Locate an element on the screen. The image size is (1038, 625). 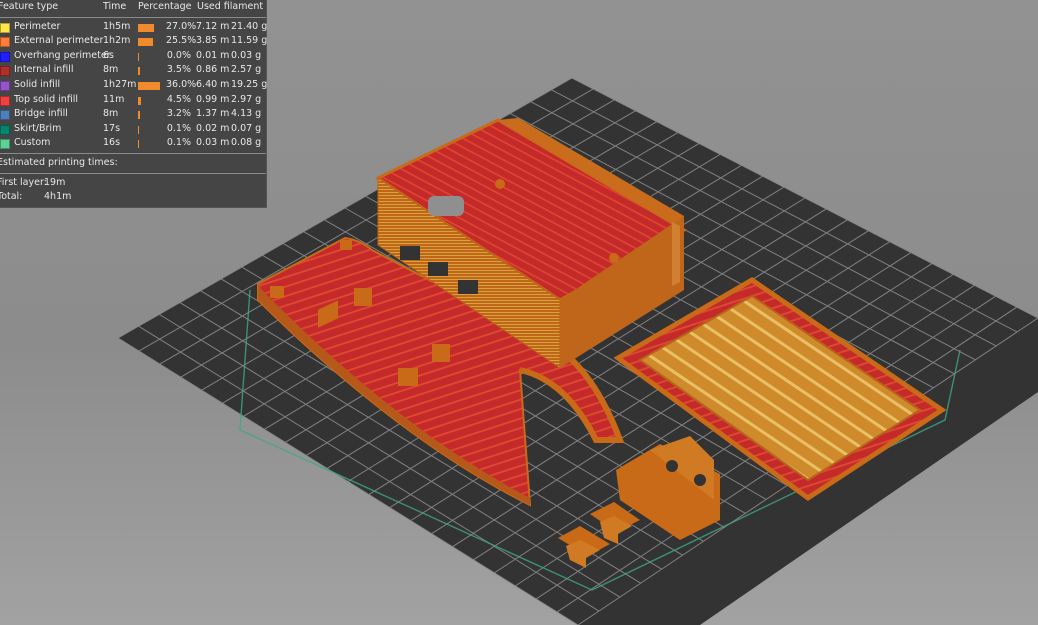
feature-length: 3.85 m is located at coordinates (213, 41).